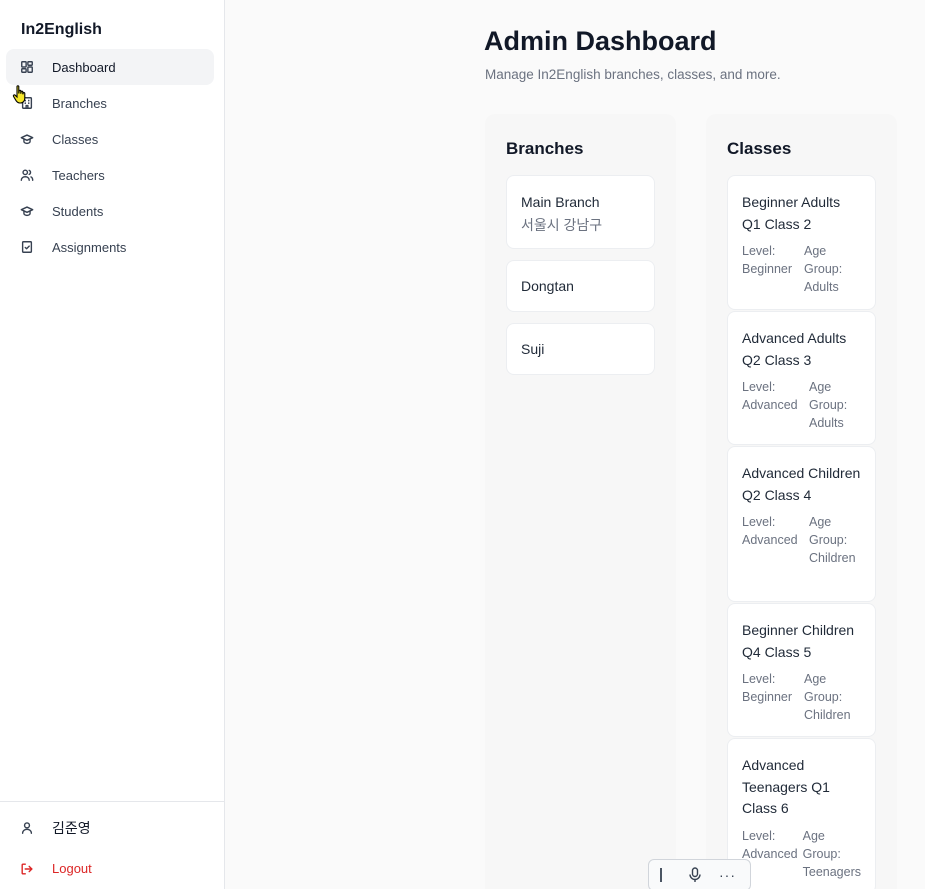  Describe the element at coordinates (112, 827) in the screenshot. I see `user-profile: 김준영` at that location.